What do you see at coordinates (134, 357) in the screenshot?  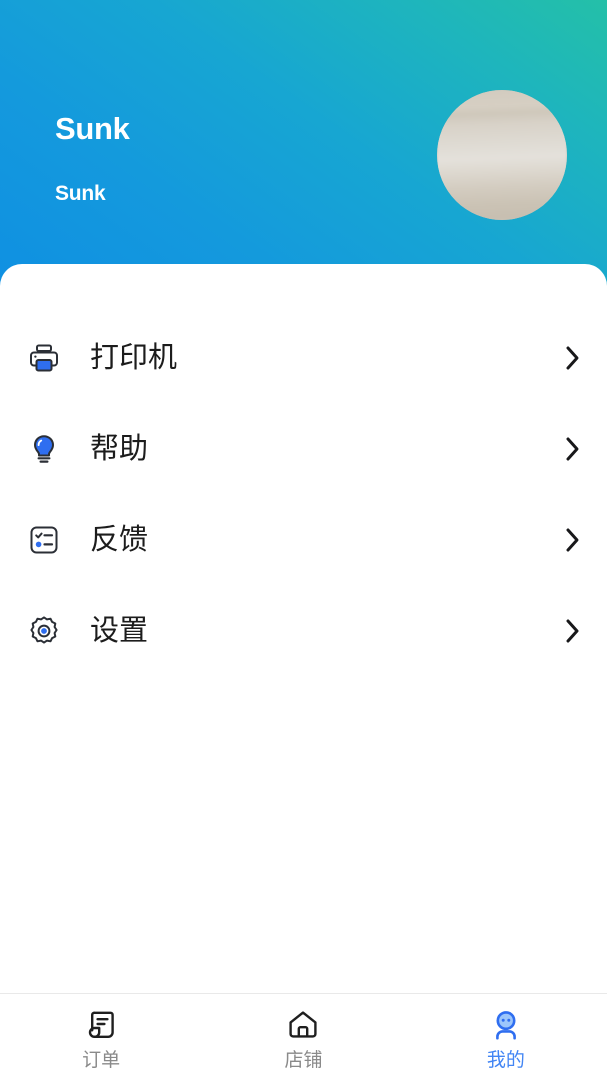 I see `menu-item-label: 打印机` at bounding box center [134, 357].